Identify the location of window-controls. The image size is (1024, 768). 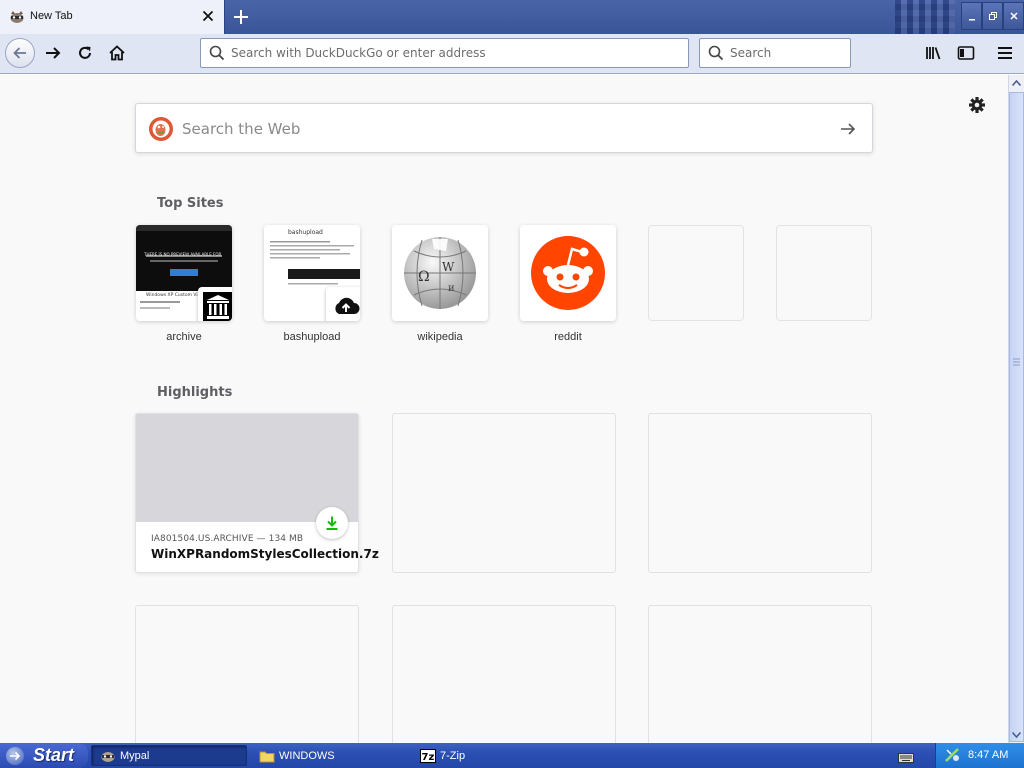
(992, 16).